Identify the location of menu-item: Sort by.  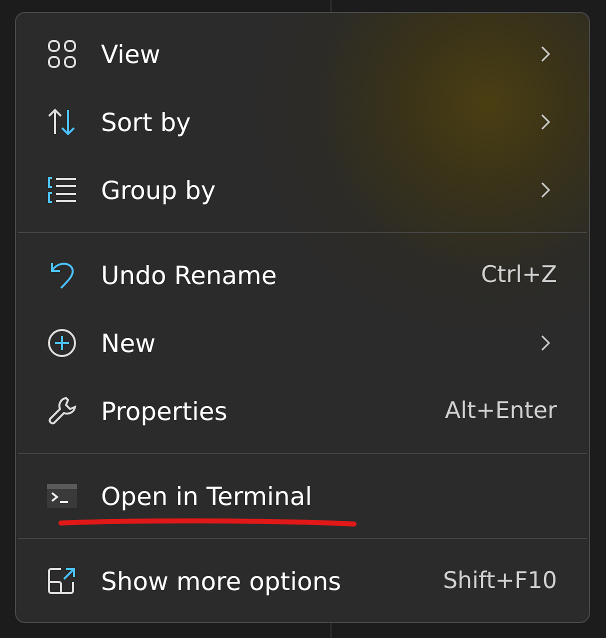
(302, 122).